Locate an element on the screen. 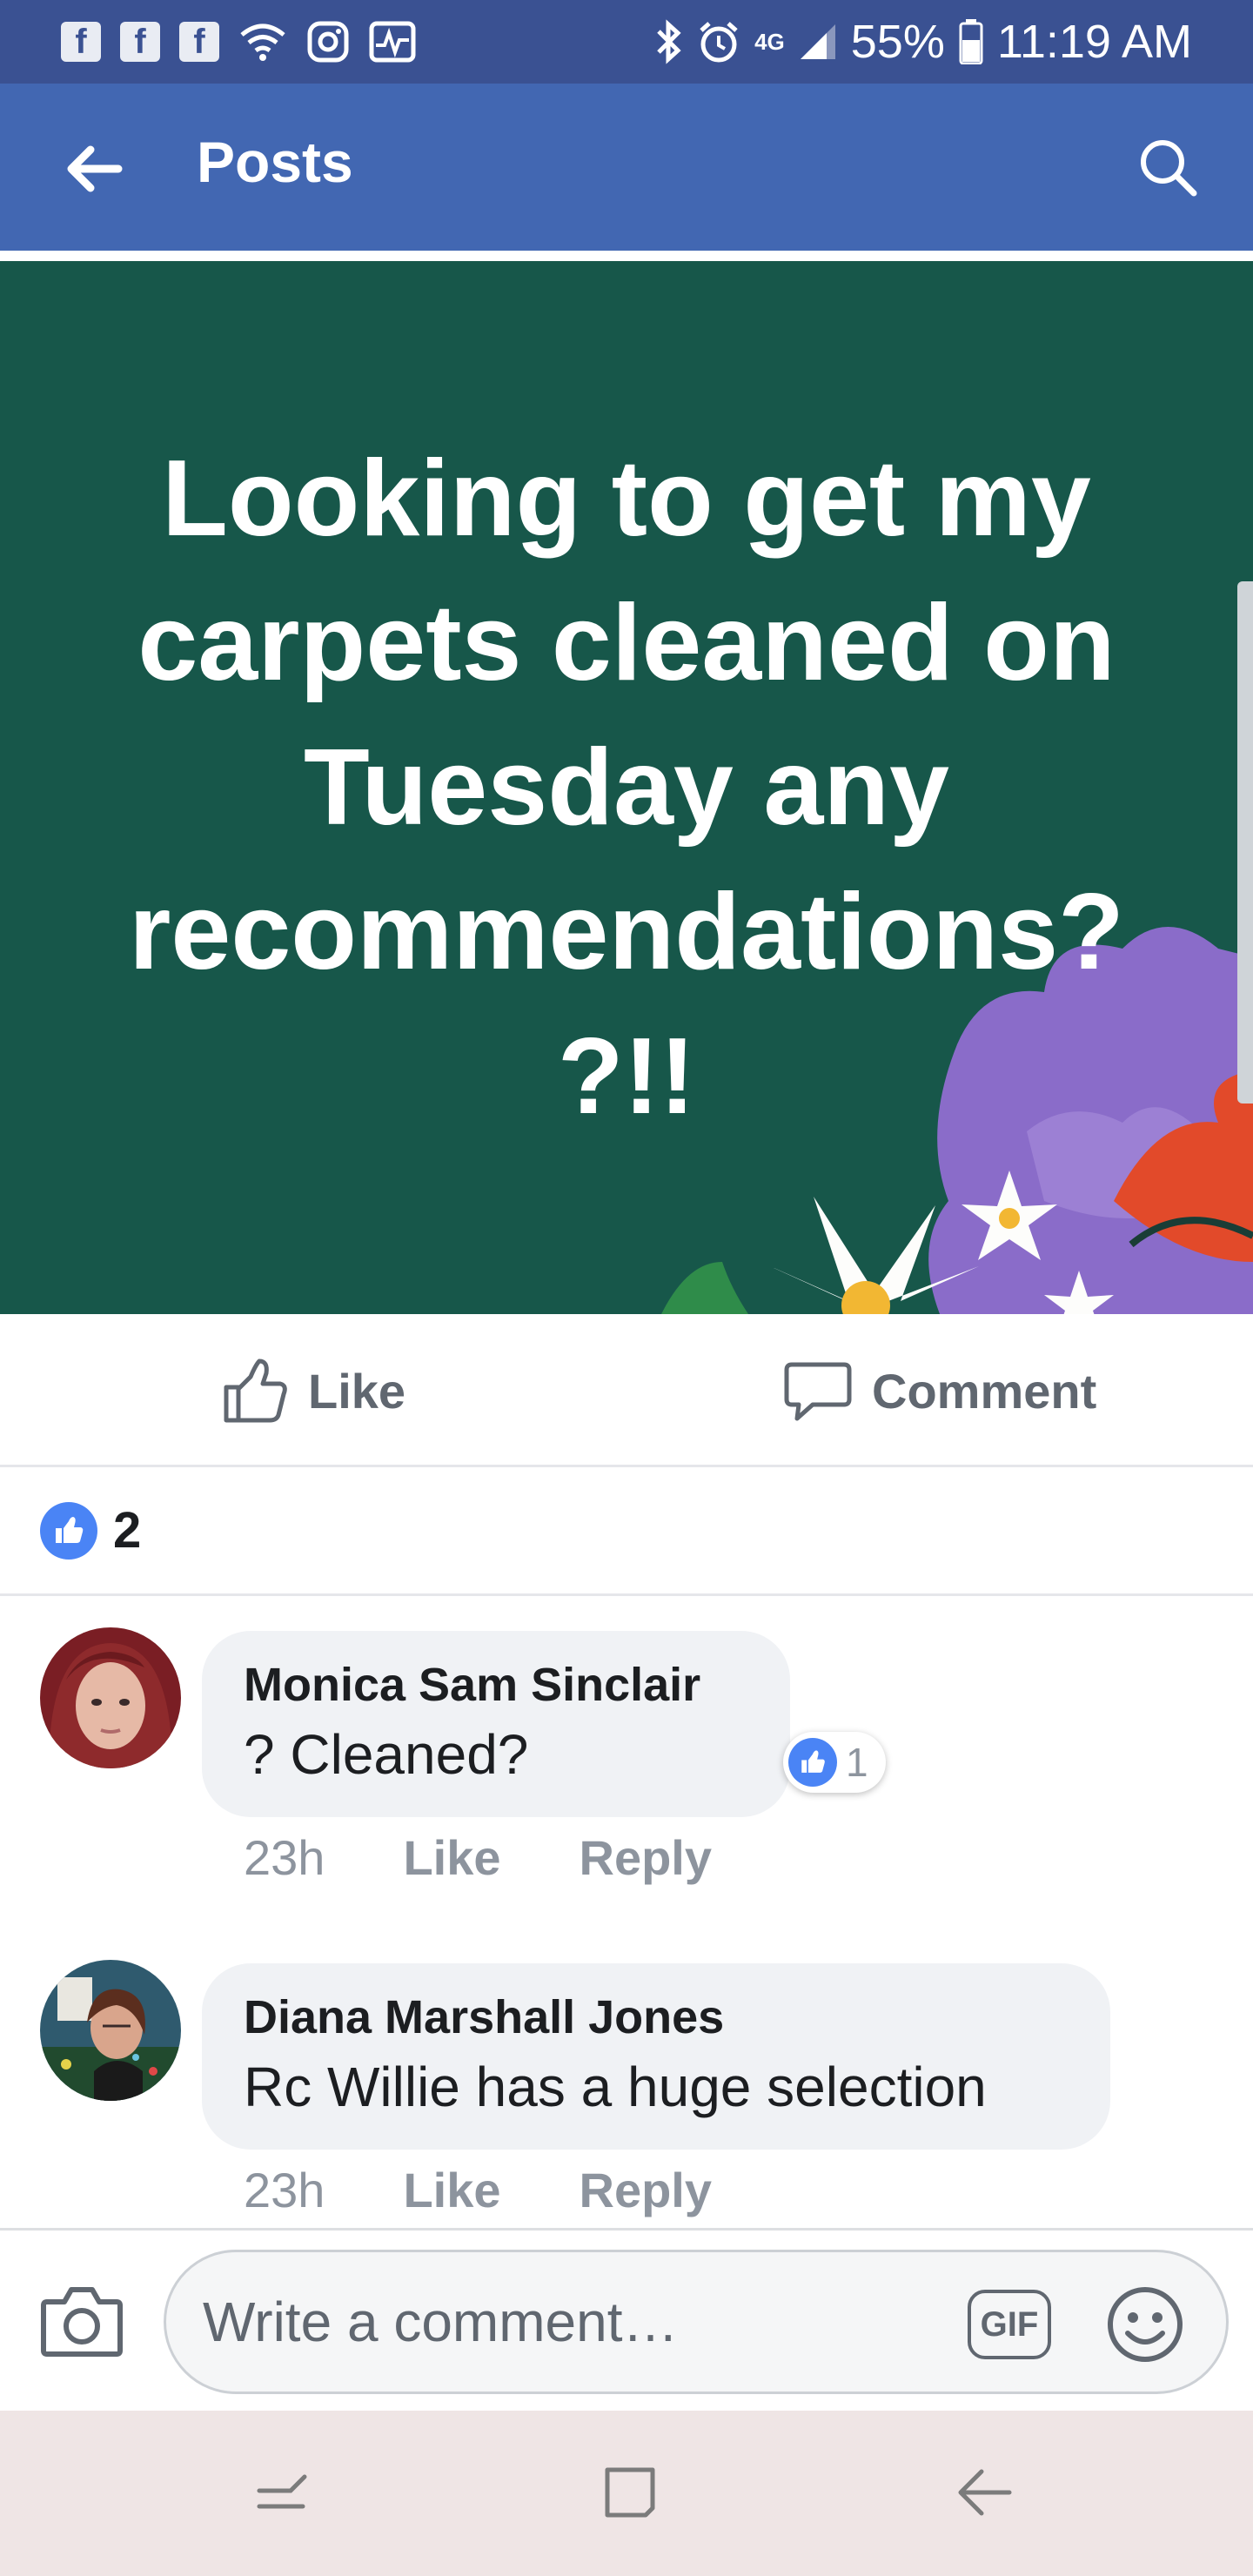  comment-input is located at coordinates (696, 2322).